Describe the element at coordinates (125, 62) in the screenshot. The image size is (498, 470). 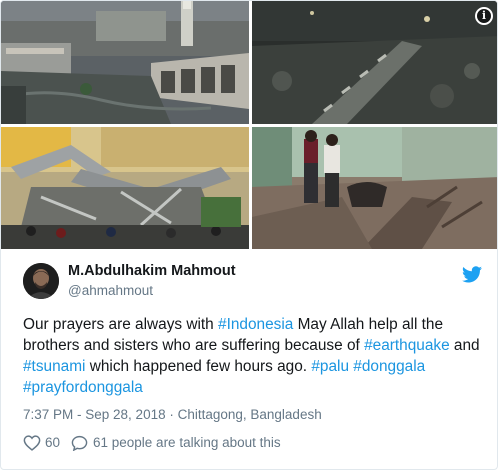
I see `photo-flooded-mosque: i` at that location.